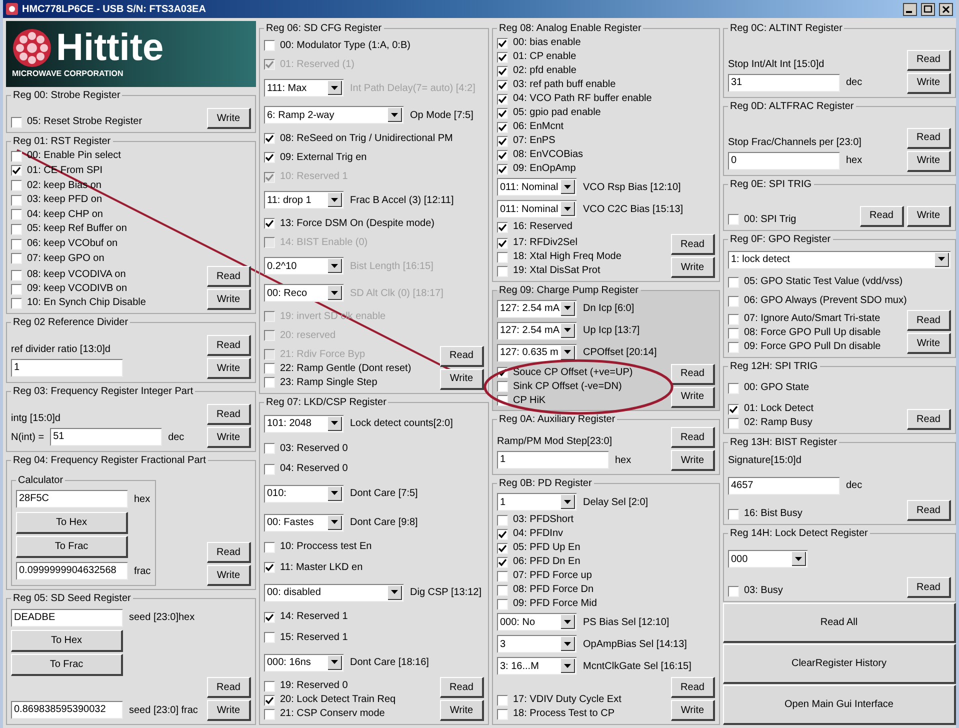 The height and width of the screenshot is (728, 959). Describe the element at coordinates (315, 157) in the screenshot. I see `checkbox: 09: External Trig en` at that location.